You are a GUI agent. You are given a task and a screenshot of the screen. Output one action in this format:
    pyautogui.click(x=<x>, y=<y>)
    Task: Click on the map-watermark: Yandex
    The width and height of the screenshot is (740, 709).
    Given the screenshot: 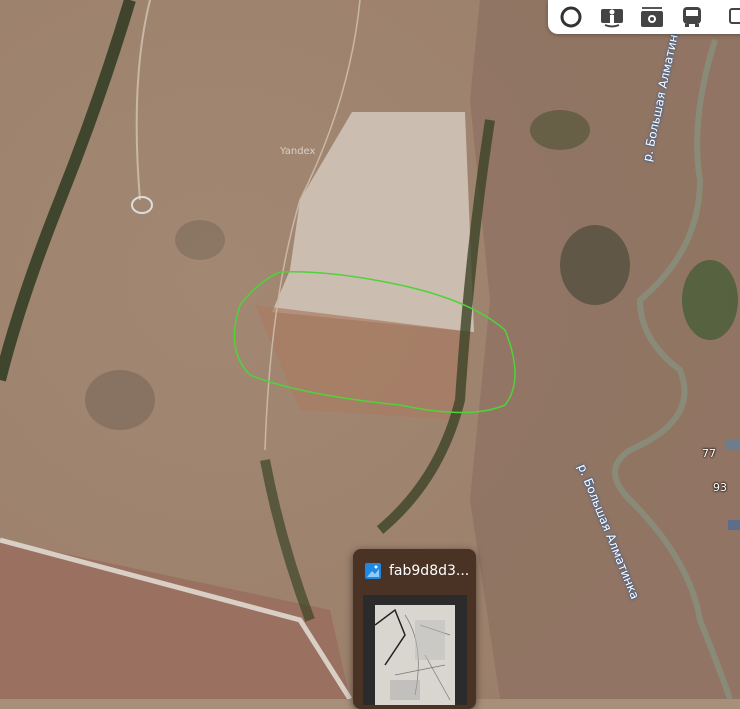 What is the action you would take?
    pyautogui.click(x=298, y=151)
    